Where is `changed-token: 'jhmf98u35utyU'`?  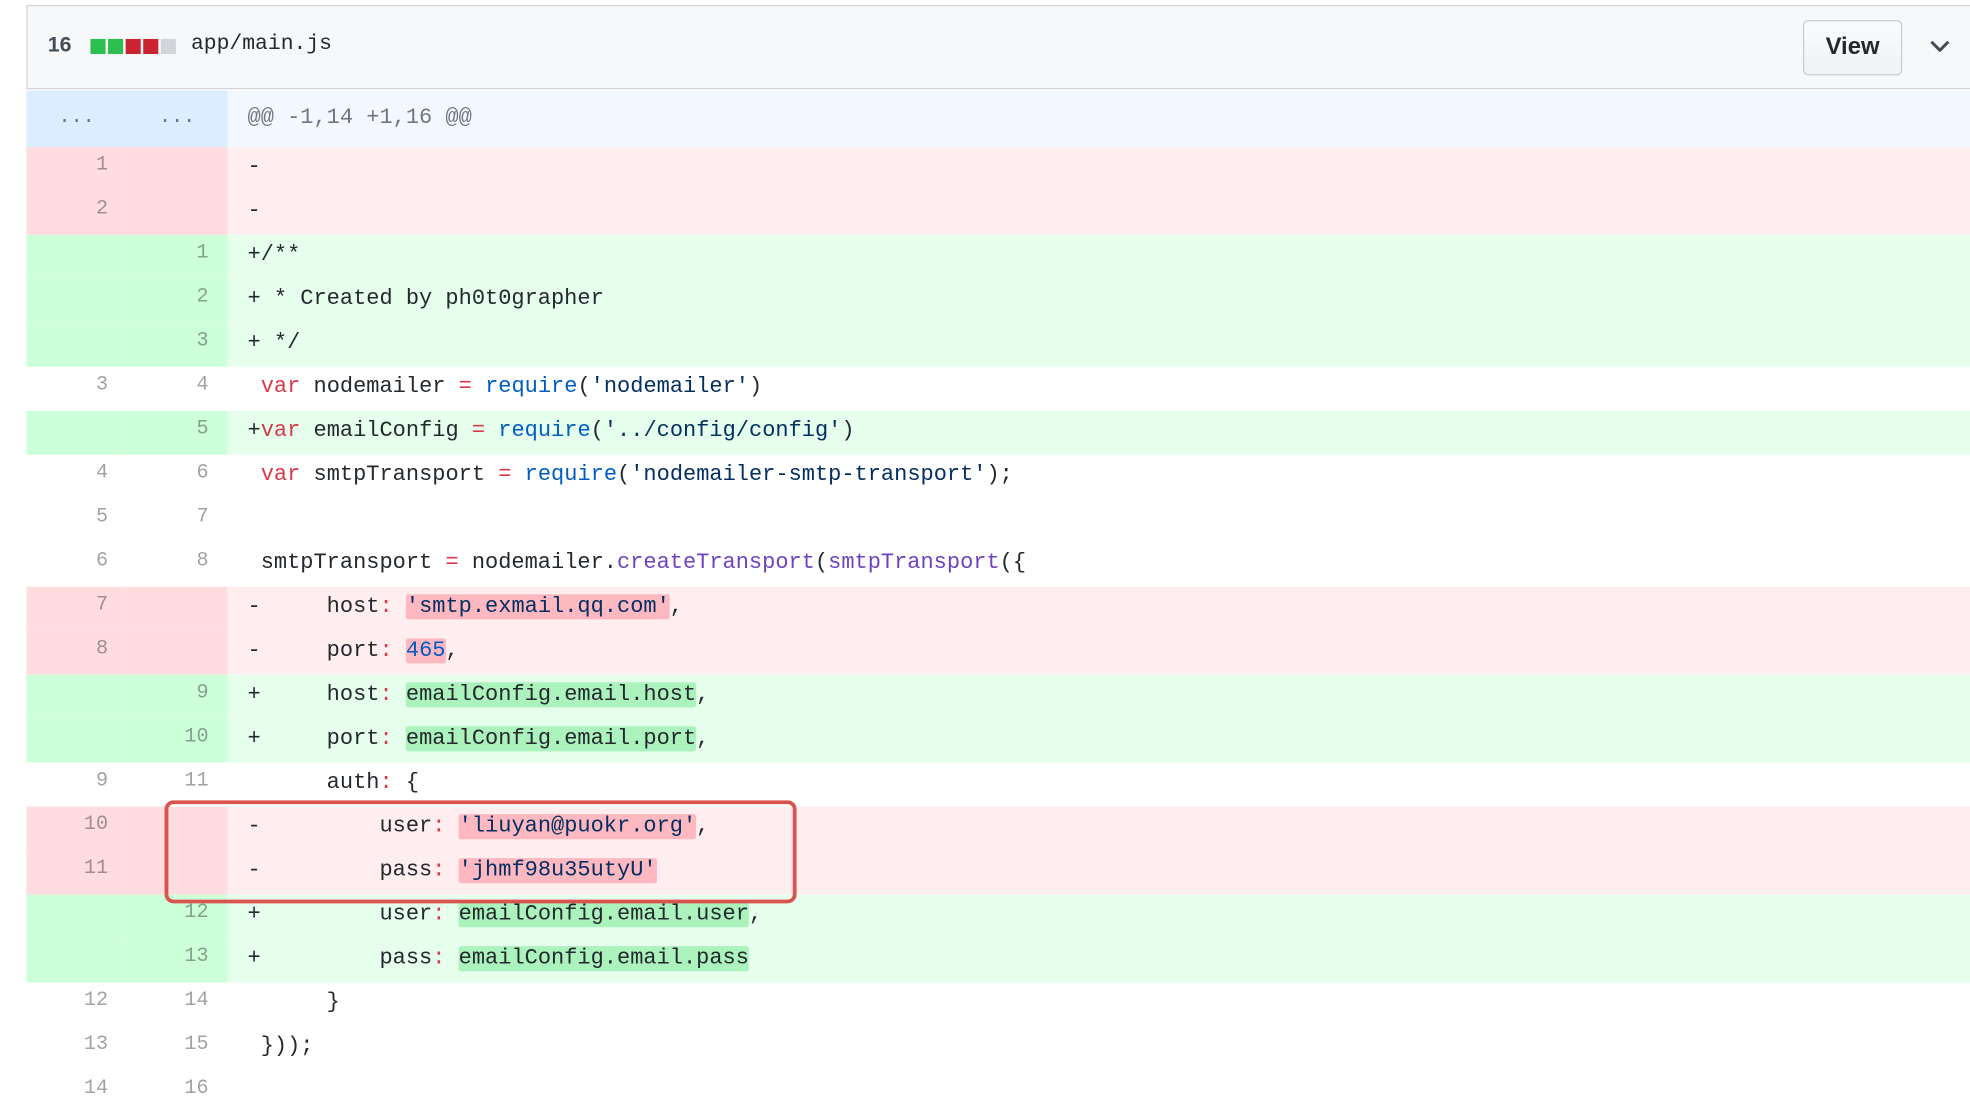
changed-token: 'jhmf98u35utyU' is located at coordinates (557, 871).